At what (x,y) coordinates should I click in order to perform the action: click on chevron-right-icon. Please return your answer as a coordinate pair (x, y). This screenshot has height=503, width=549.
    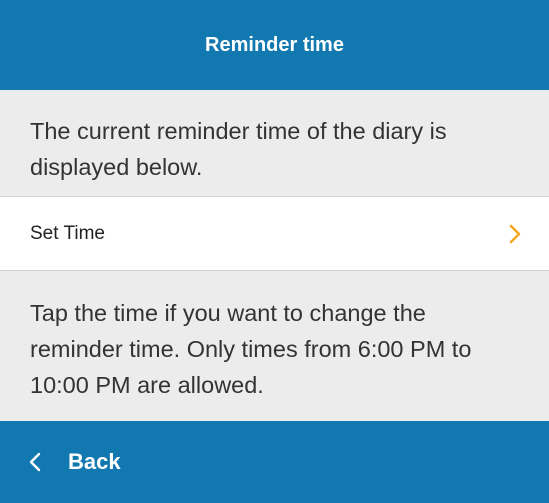
    Looking at the image, I should click on (515, 234).